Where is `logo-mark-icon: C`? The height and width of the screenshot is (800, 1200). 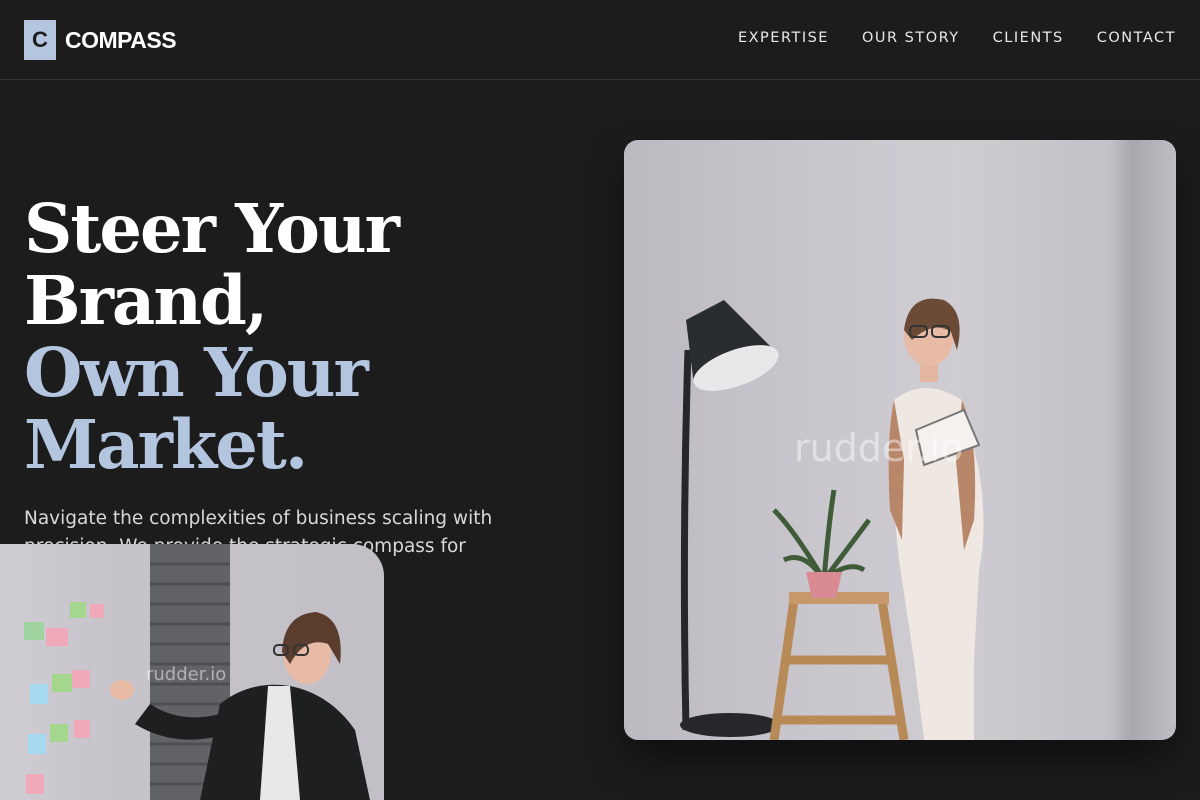
logo-mark-icon: C is located at coordinates (40, 40).